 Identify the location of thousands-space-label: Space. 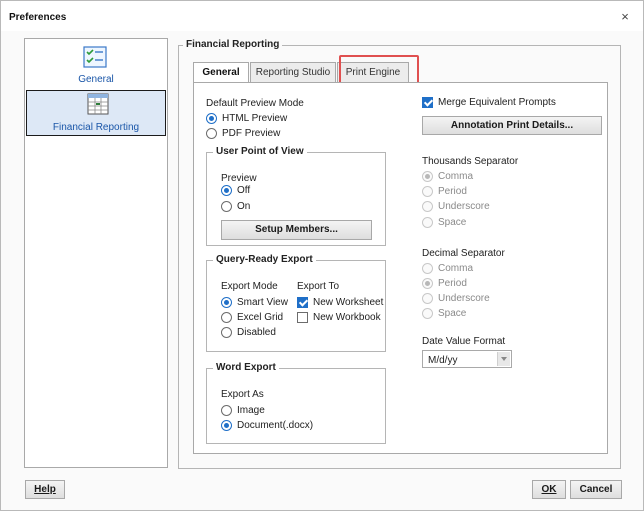
(452, 222).